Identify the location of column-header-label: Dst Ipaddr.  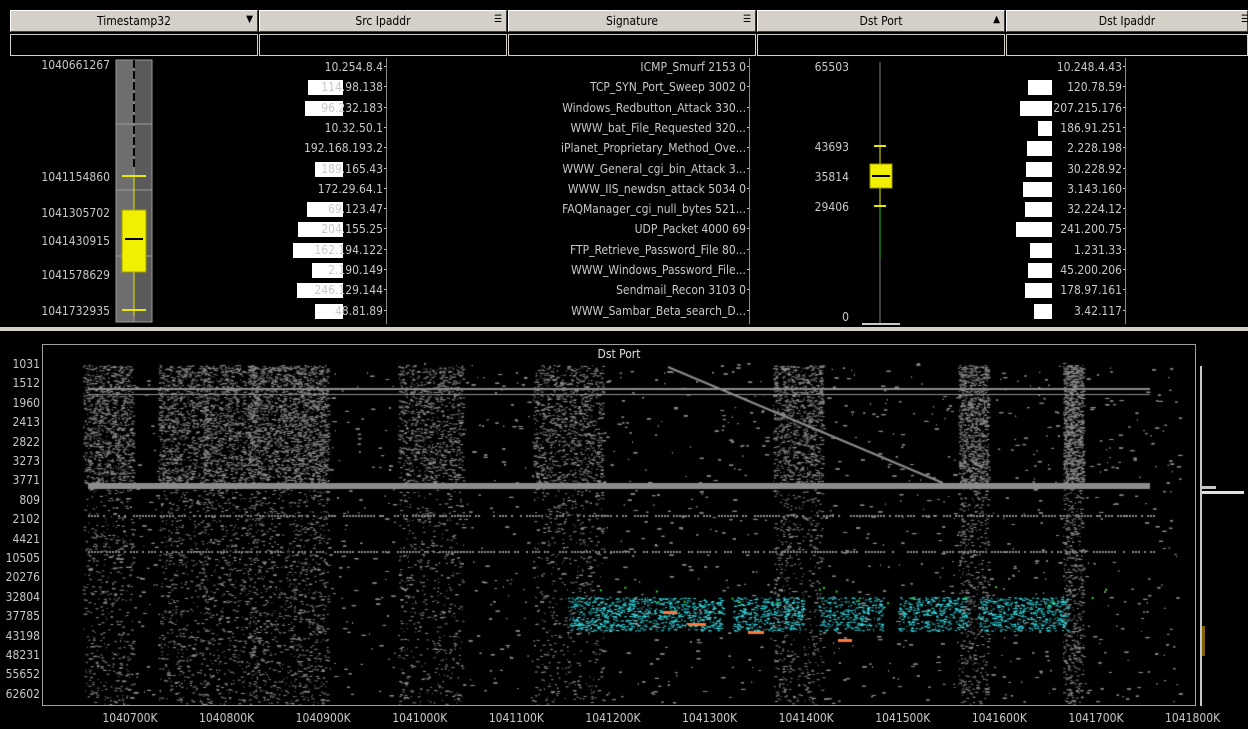
(1127, 21).